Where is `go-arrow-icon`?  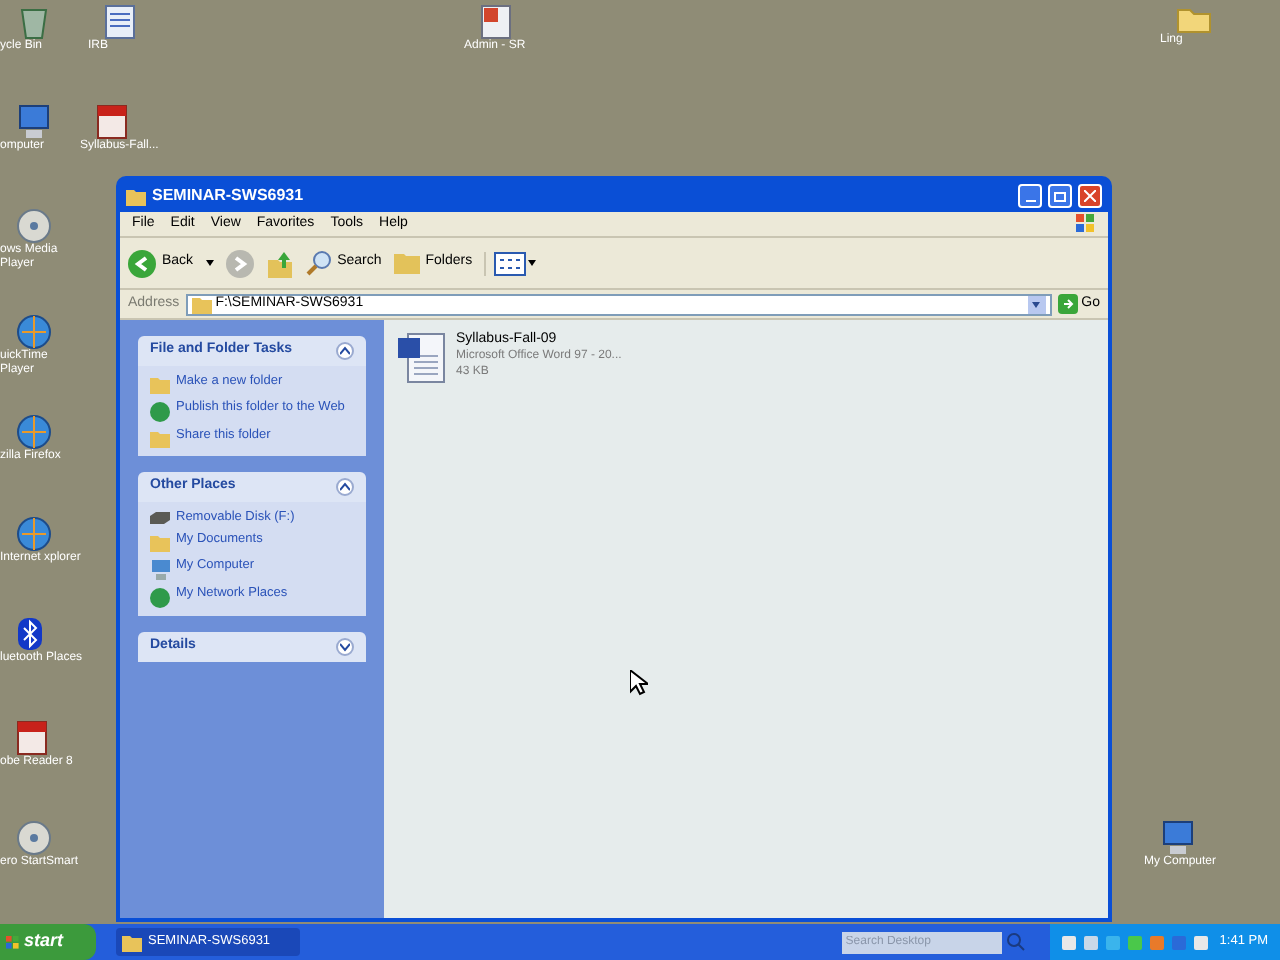 go-arrow-icon is located at coordinates (1067, 304).